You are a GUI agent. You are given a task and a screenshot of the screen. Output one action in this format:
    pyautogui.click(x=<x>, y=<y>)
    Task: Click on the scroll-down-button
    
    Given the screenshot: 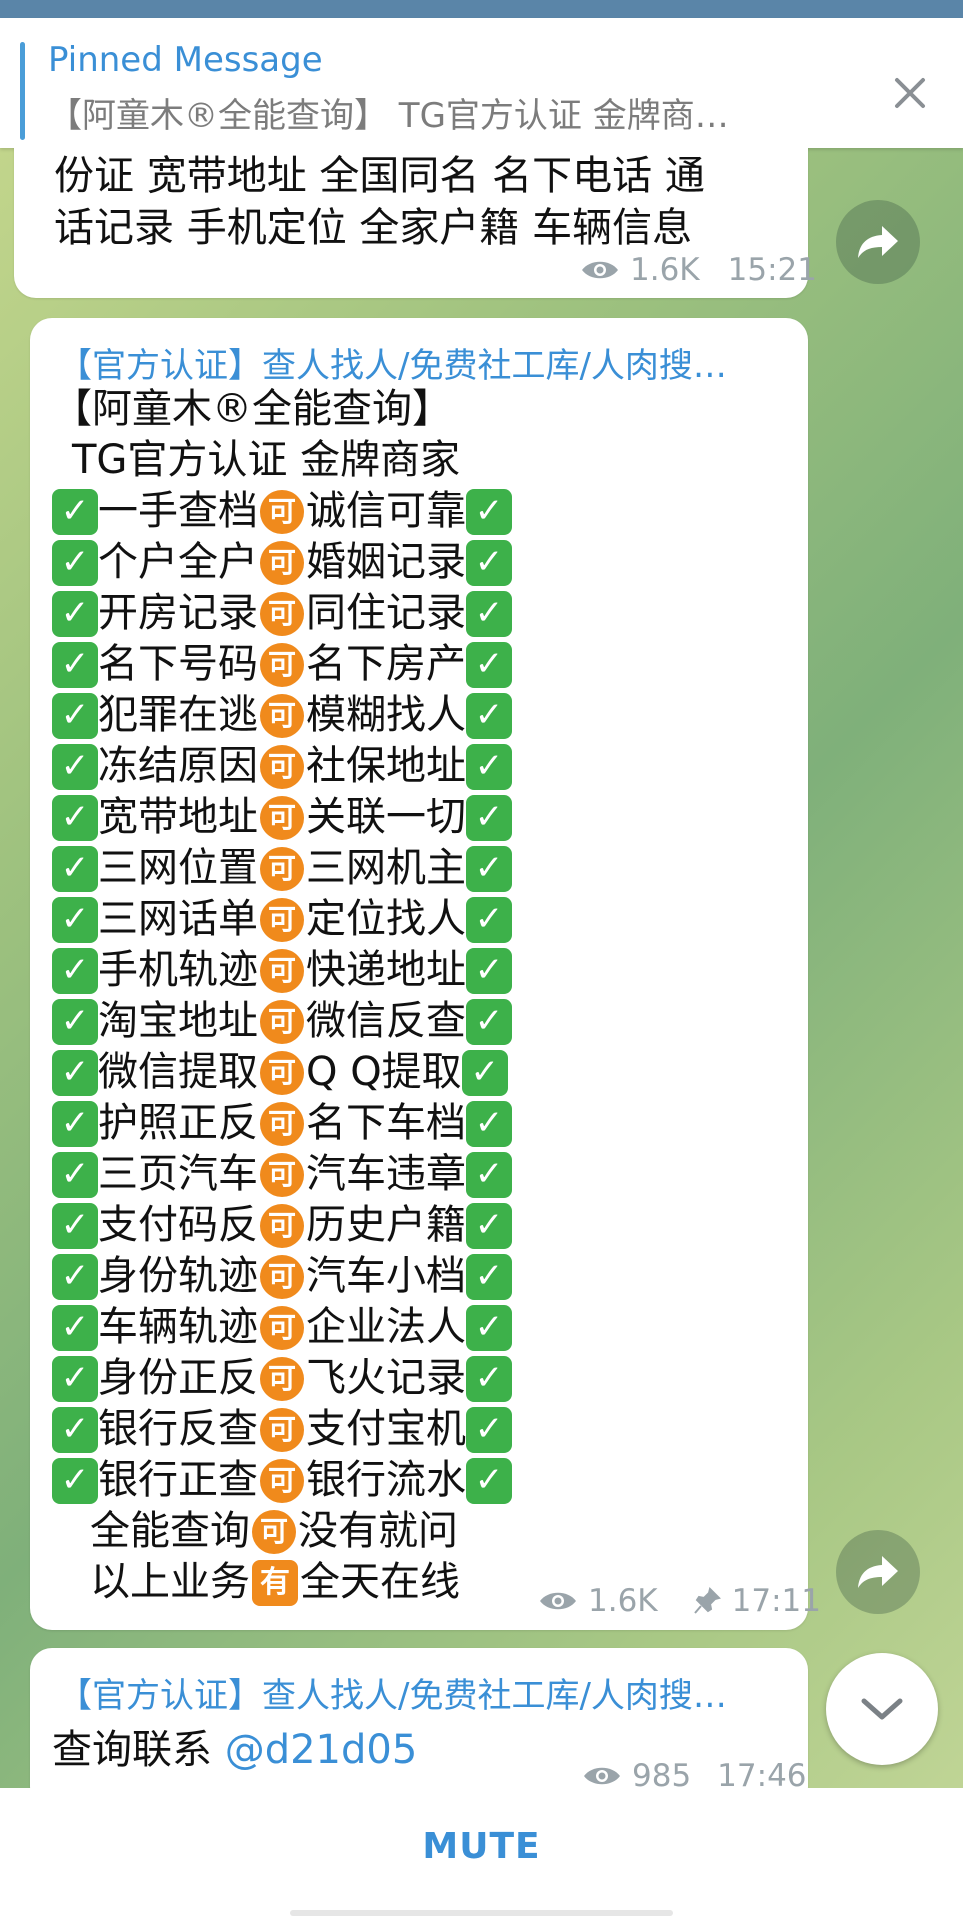 What is the action you would take?
    pyautogui.click(x=882, y=1709)
    